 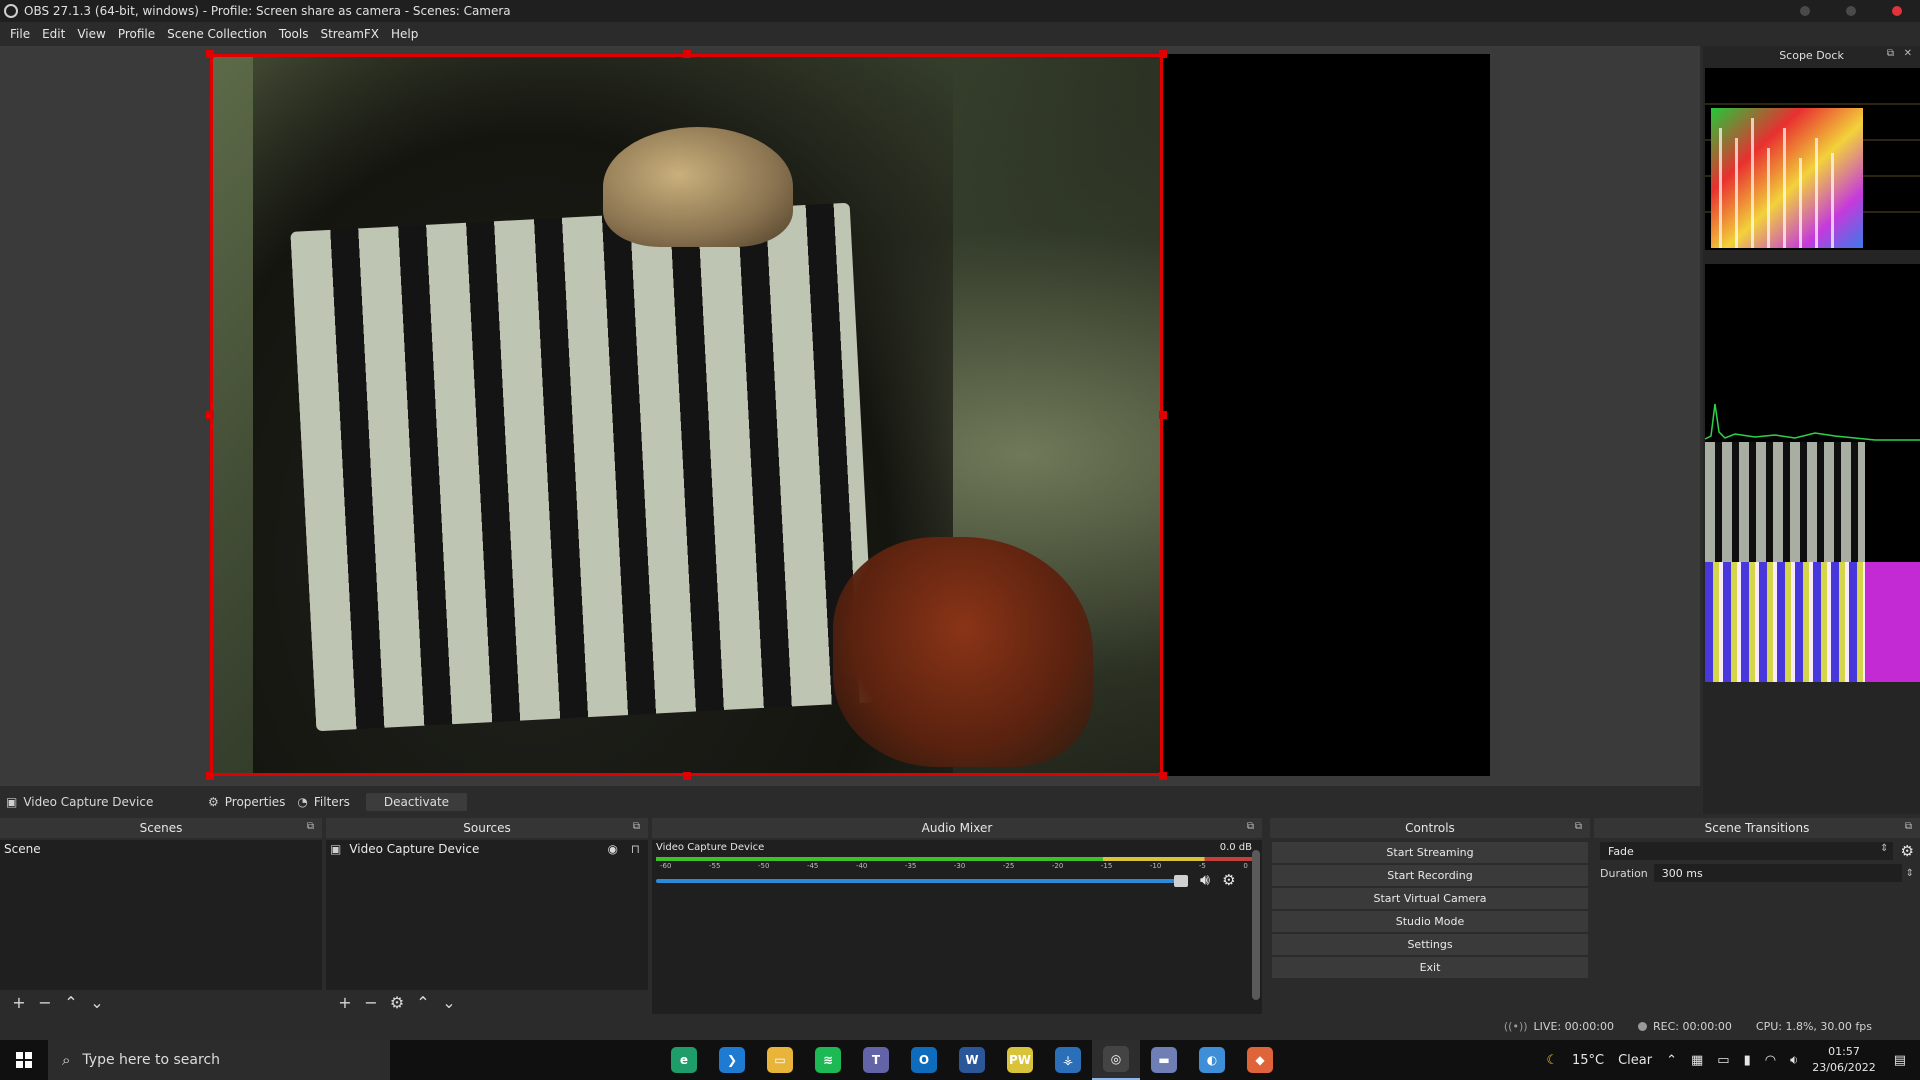 What do you see at coordinates (136, 34) in the screenshot?
I see `menu-profile: Profile` at bounding box center [136, 34].